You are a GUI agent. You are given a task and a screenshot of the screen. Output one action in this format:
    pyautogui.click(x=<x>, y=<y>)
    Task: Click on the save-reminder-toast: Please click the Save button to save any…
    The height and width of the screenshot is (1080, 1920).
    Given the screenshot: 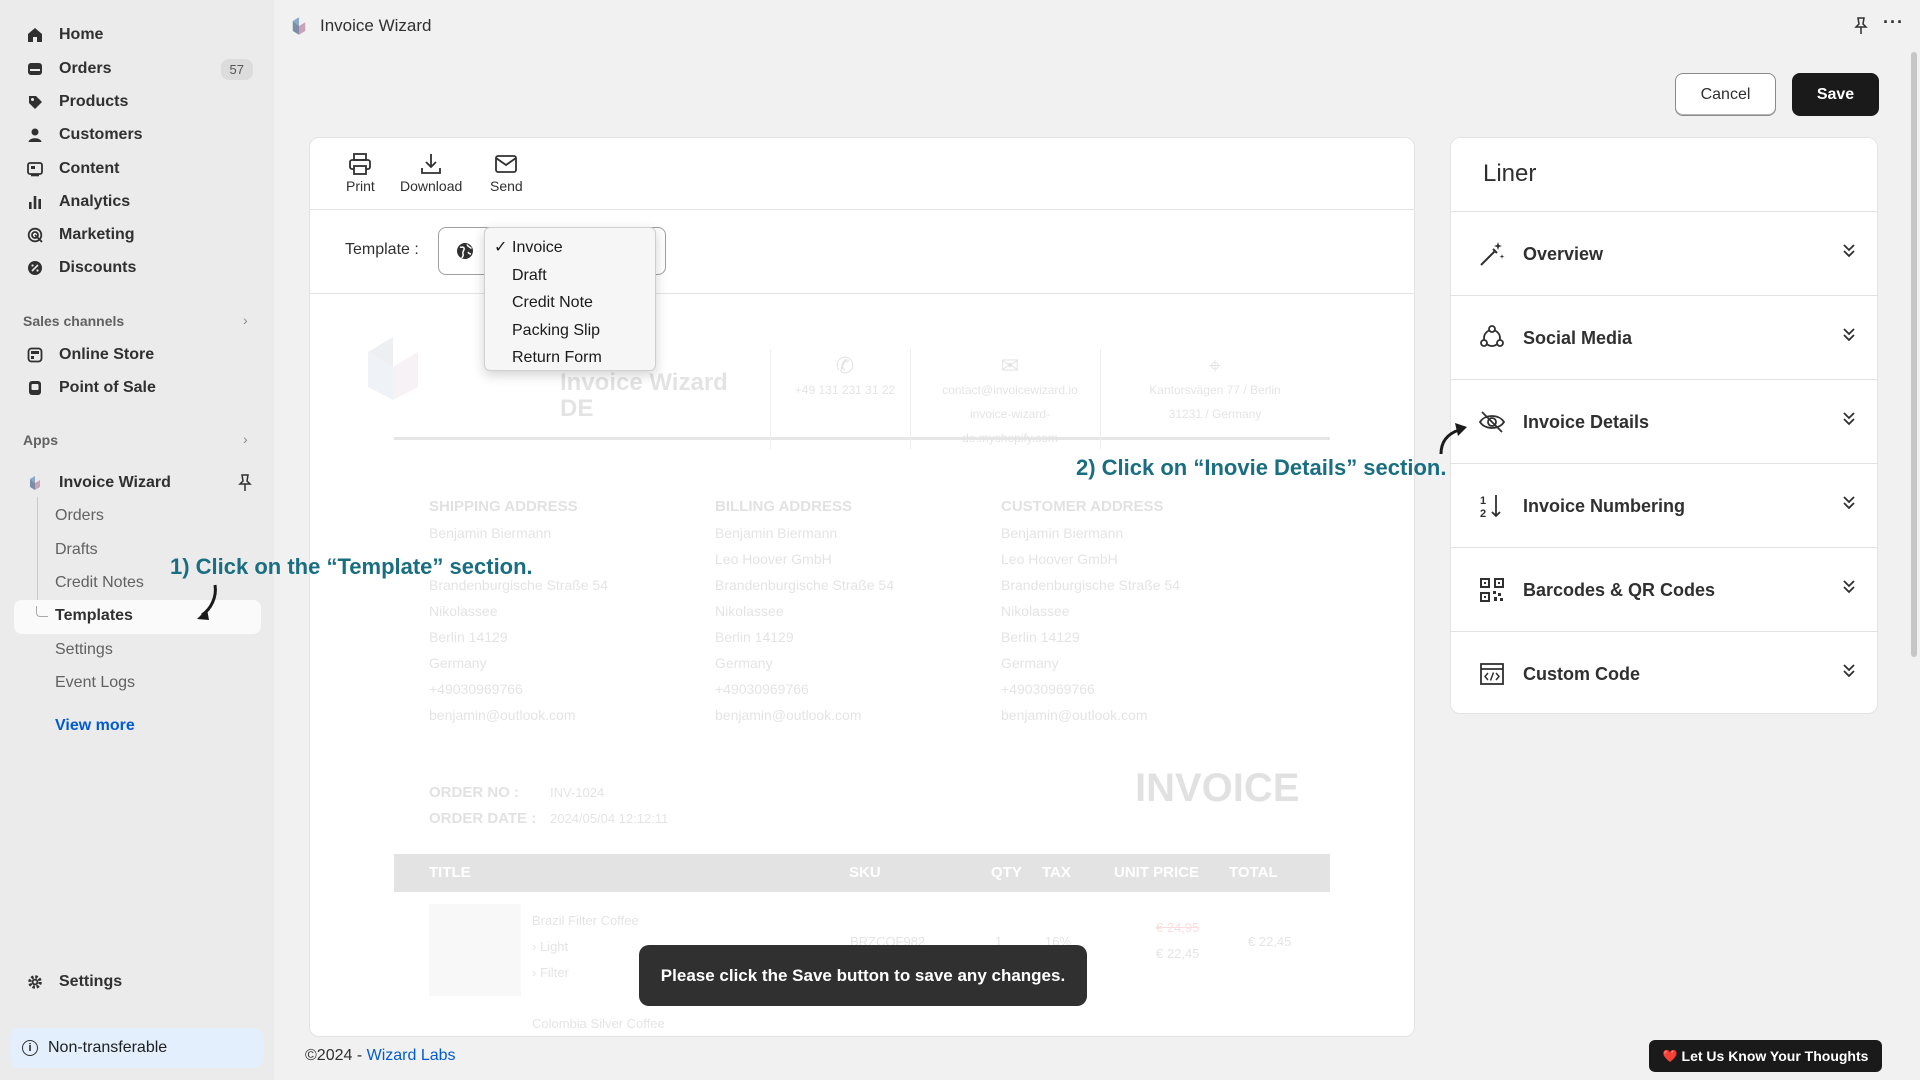 What is the action you would take?
    pyautogui.click(x=863, y=975)
    